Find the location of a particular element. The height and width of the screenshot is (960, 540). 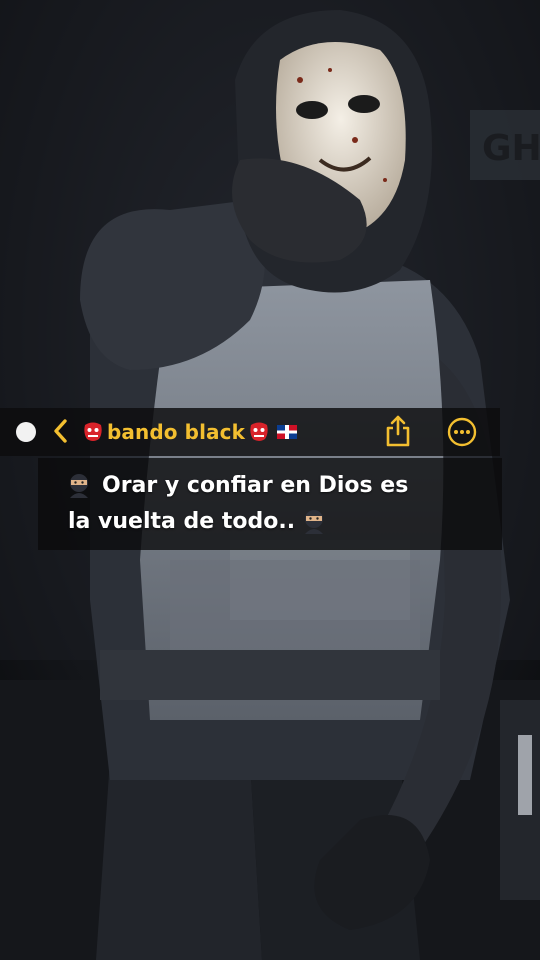

chat-title-group: bando black is located at coordinates (189, 432).